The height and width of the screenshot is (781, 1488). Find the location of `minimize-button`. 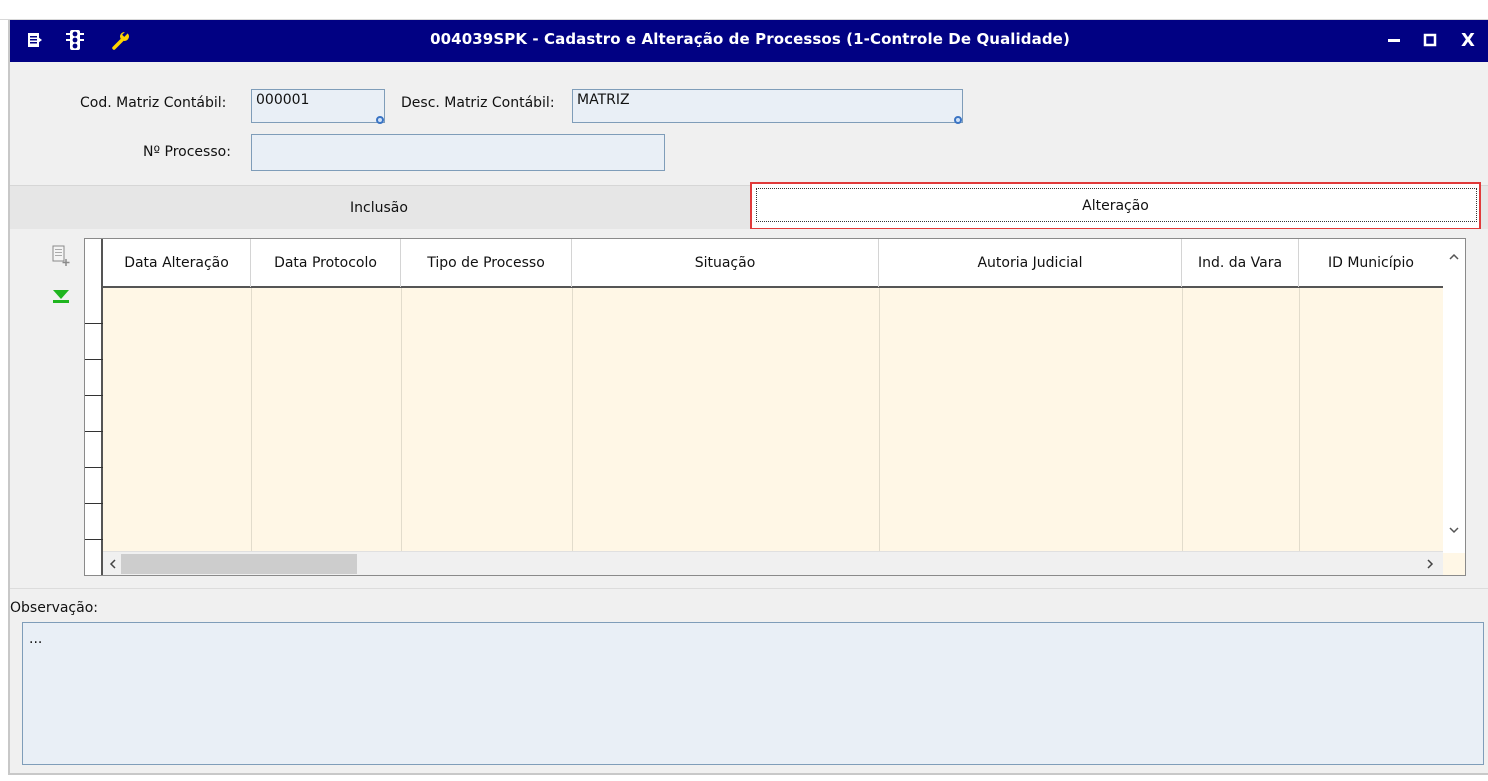

minimize-button is located at coordinates (1394, 40).